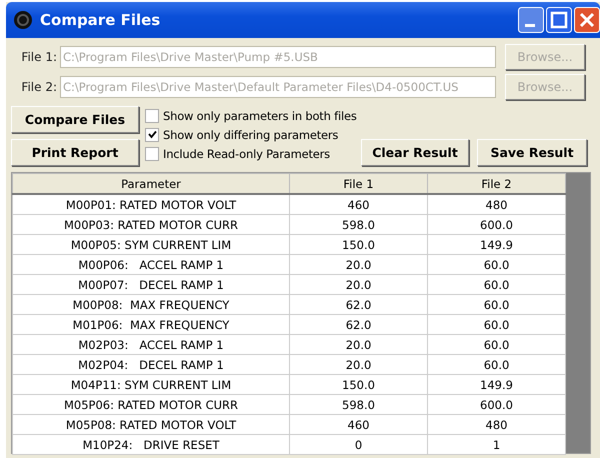 The image size is (600, 458). What do you see at coordinates (497, 184) in the screenshot?
I see `column-header: File 2` at bounding box center [497, 184].